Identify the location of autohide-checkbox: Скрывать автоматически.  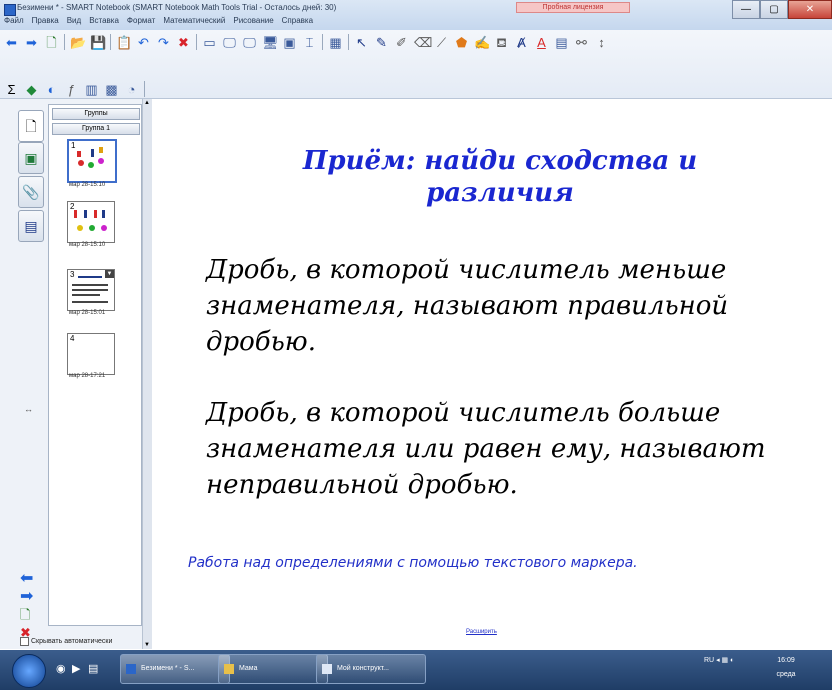
(66, 641).